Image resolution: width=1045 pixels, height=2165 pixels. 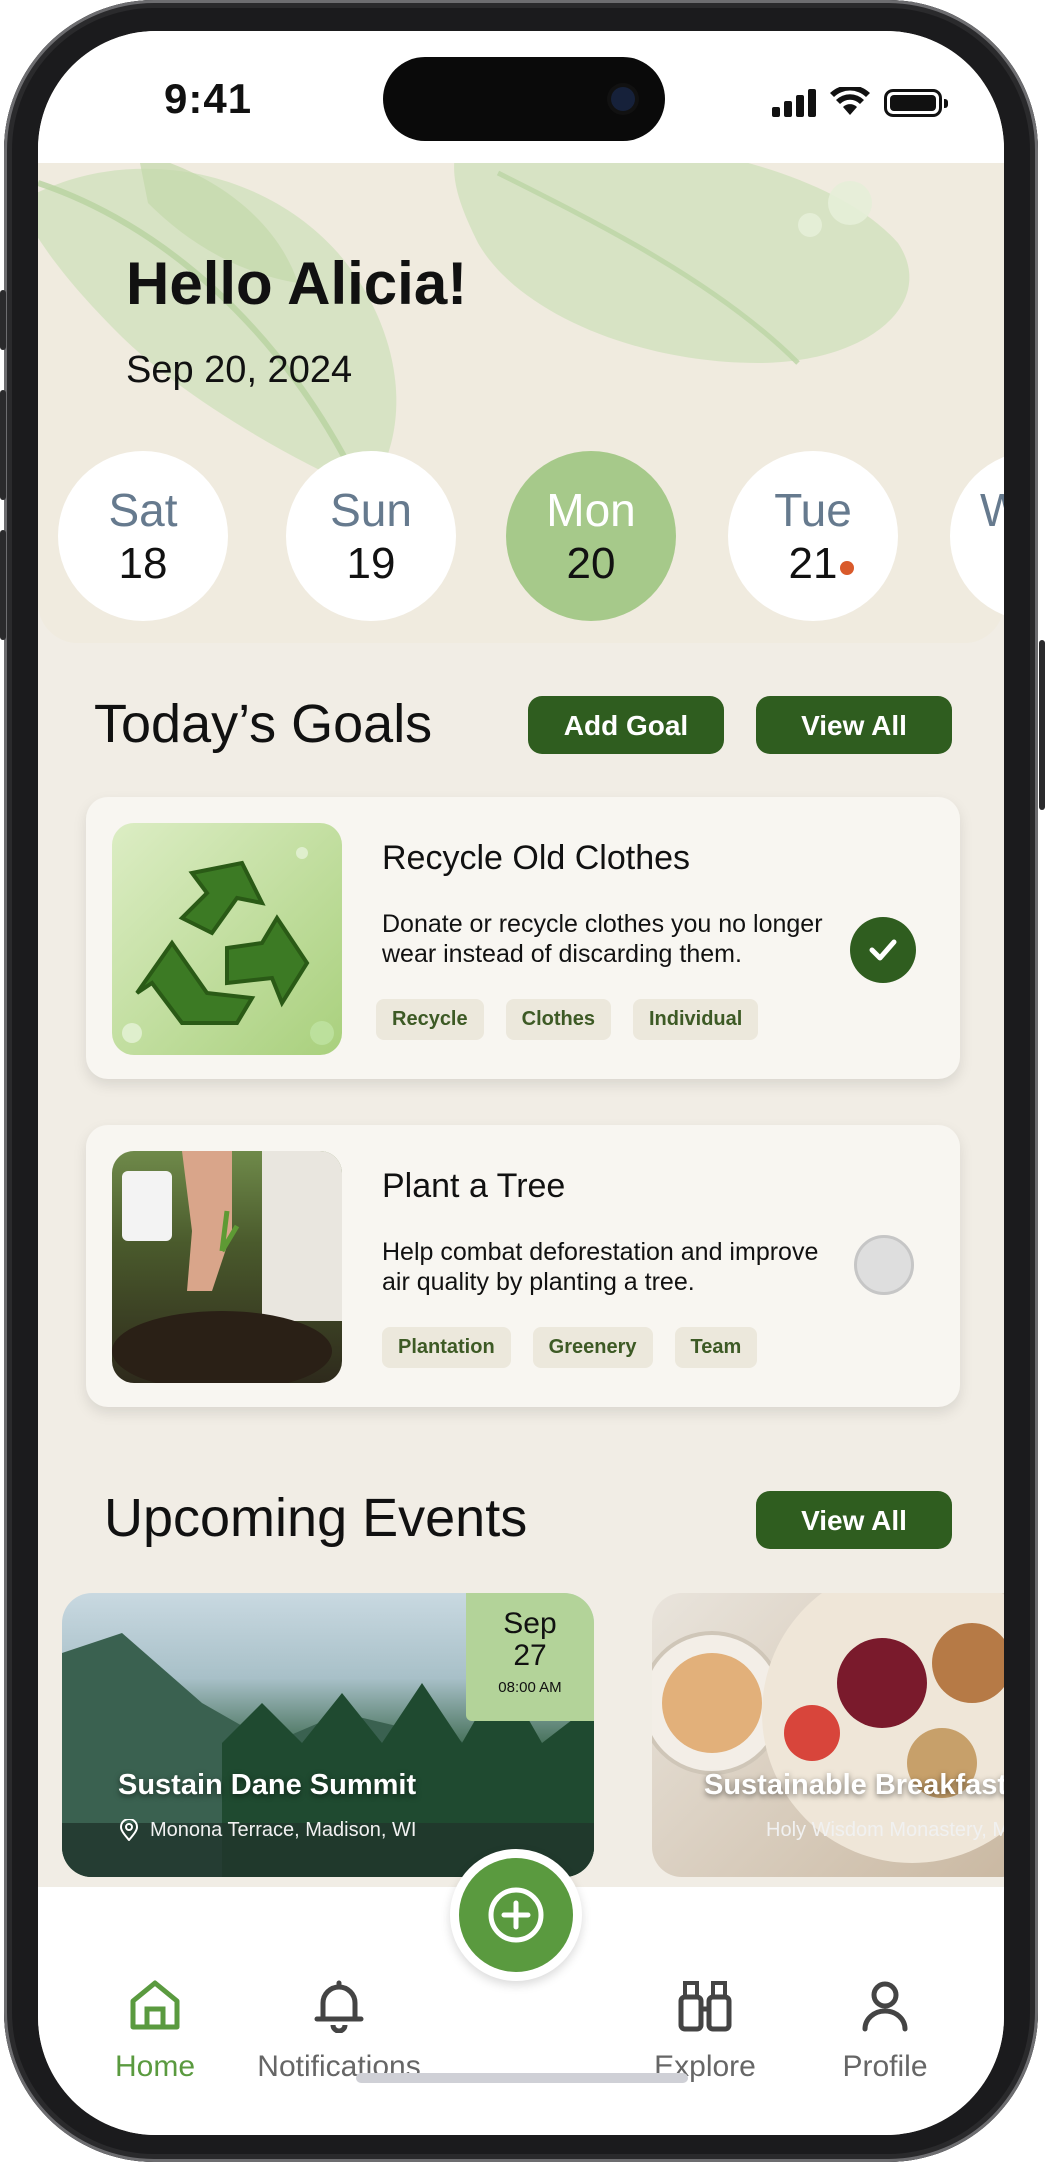 I want to click on status-icons, so click(x=860, y=102).